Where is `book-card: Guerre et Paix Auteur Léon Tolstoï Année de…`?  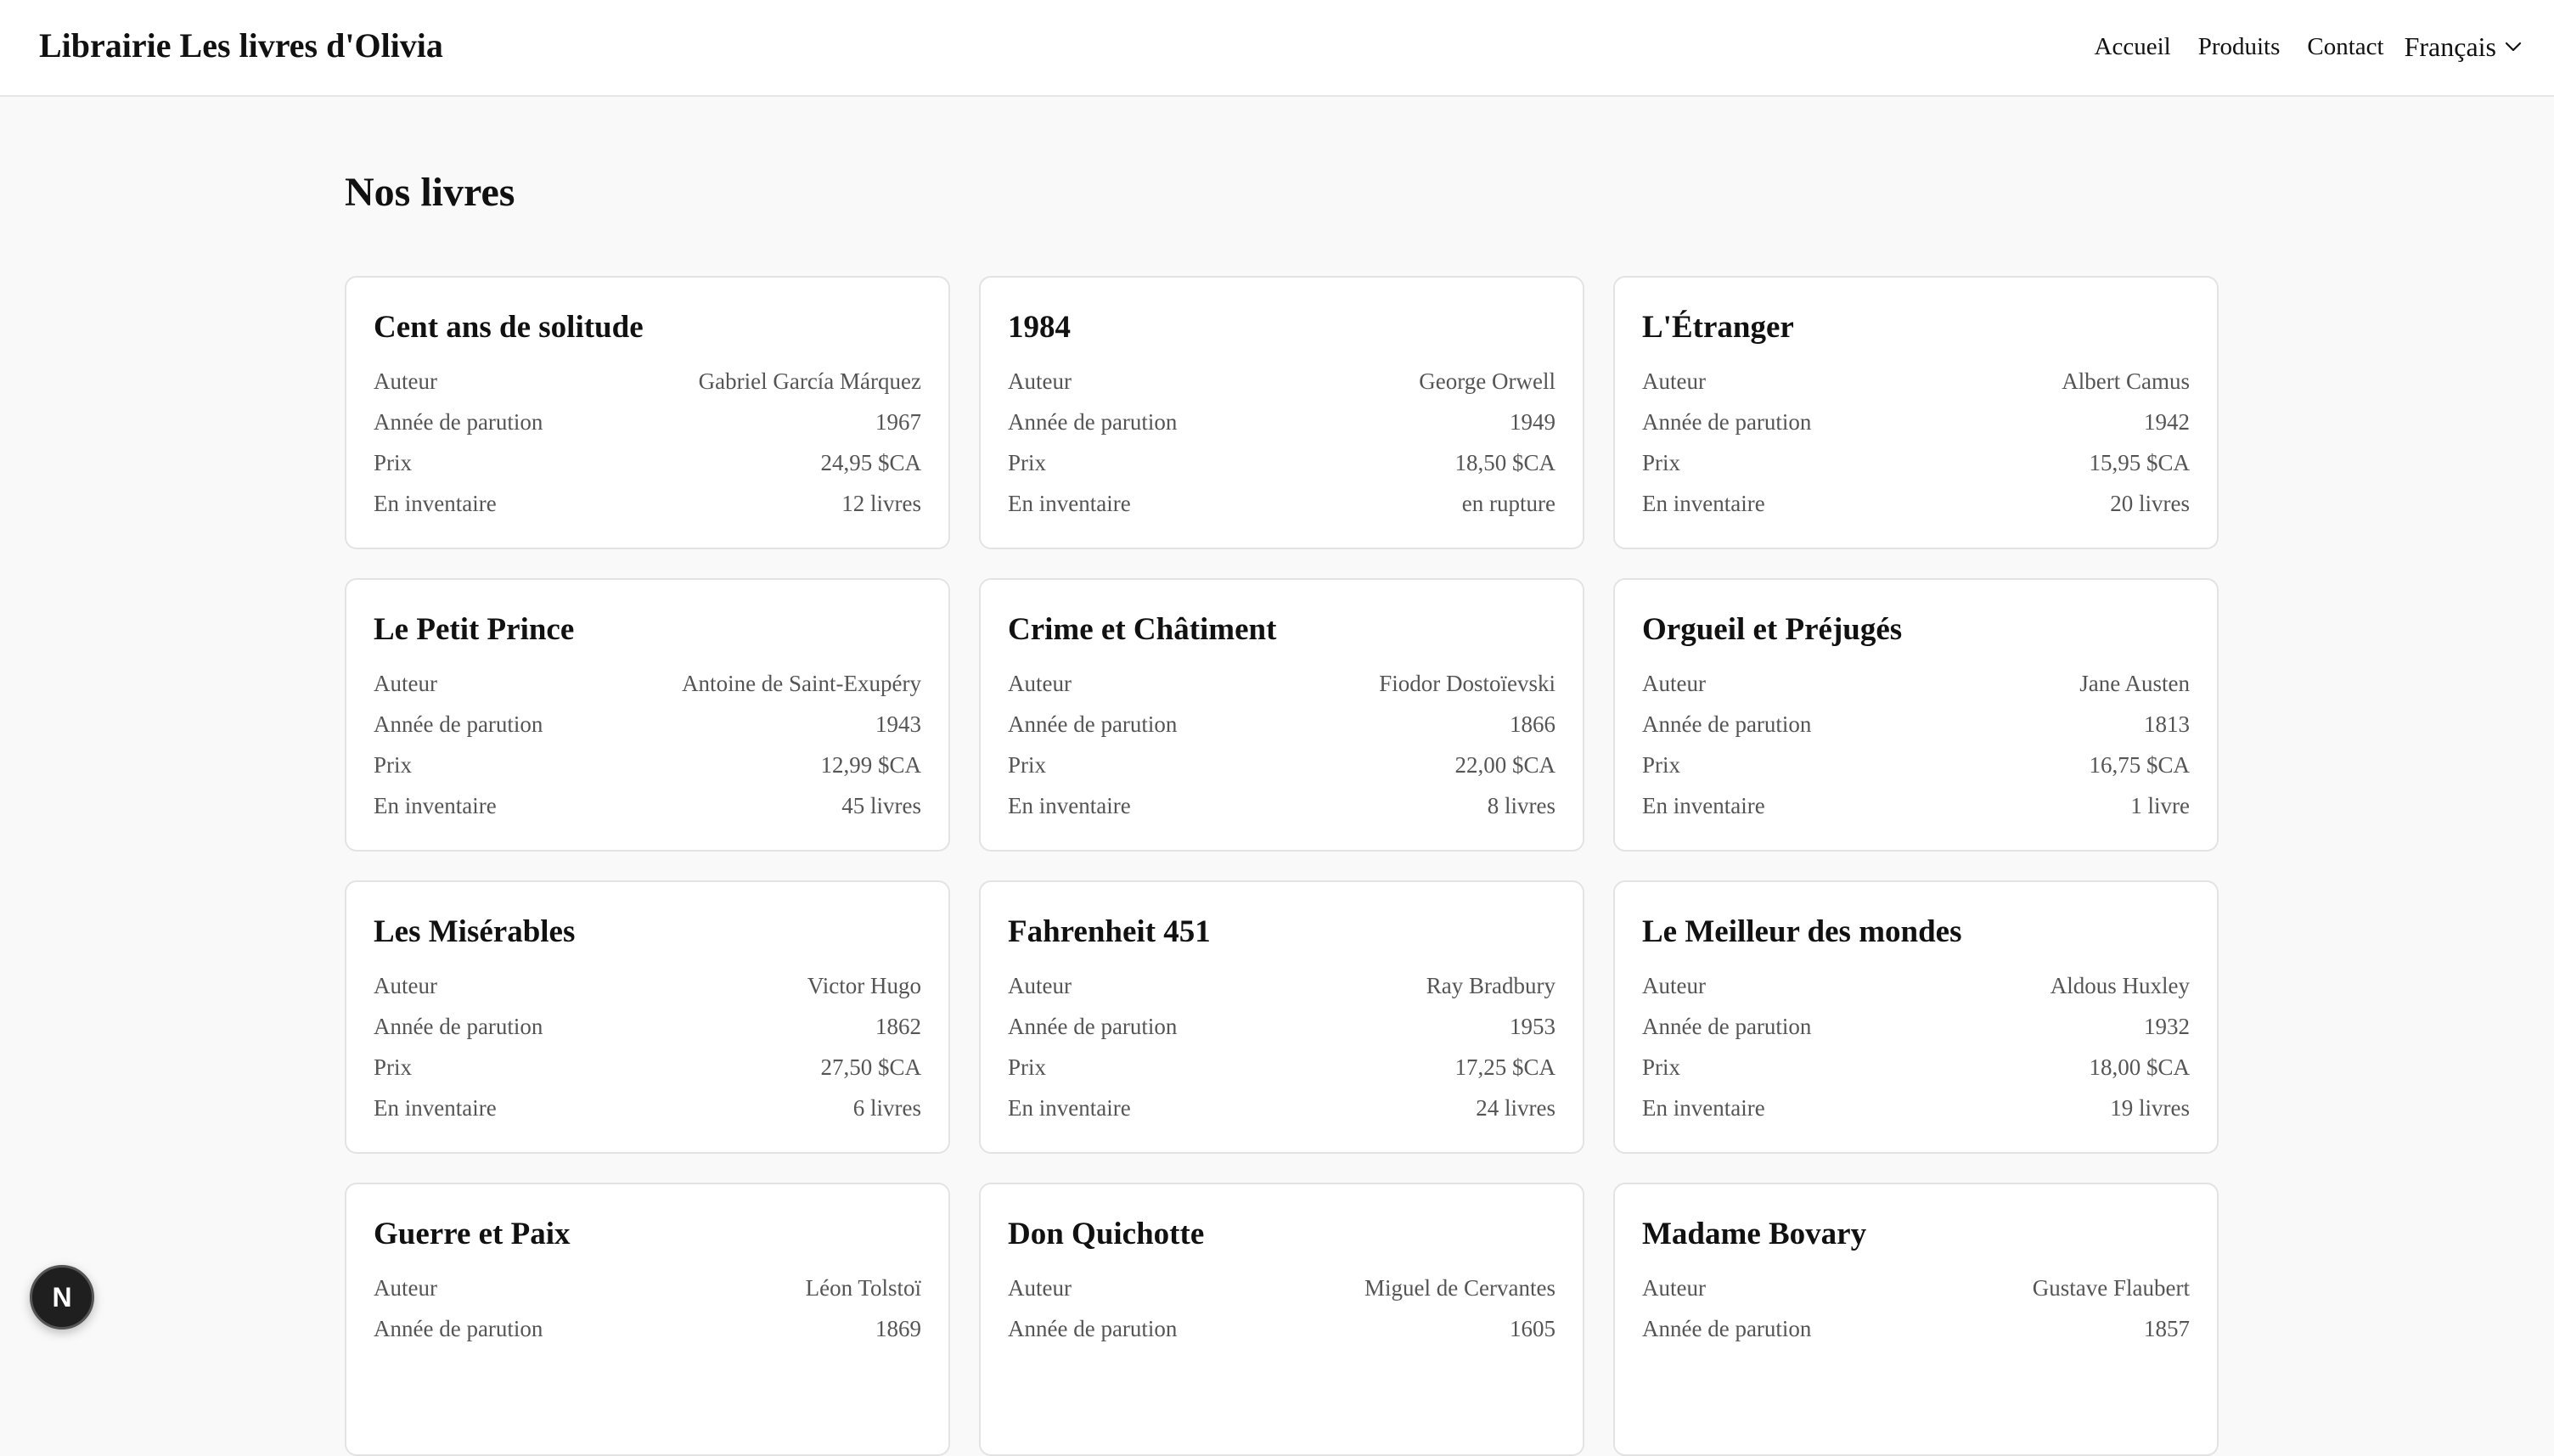
book-card: Guerre et Paix Auteur Léon Tolstoï Année de… is located at coordinates (647, 1319).